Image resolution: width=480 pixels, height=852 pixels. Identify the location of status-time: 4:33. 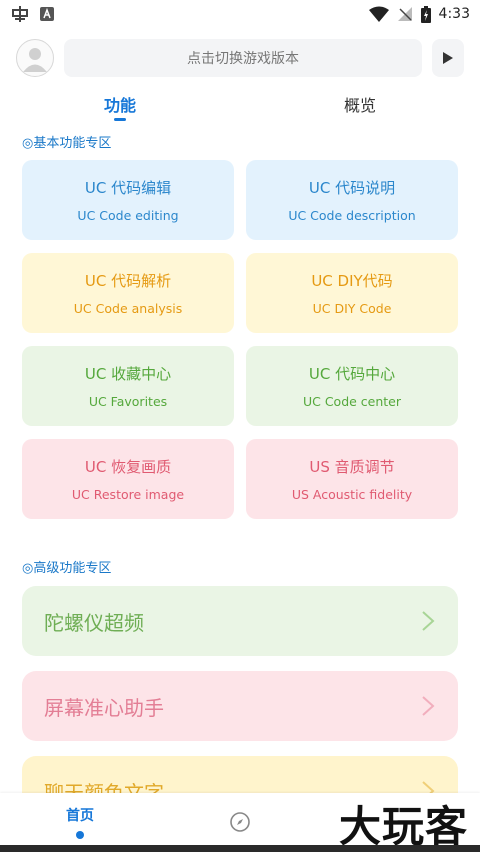
(454, 14).